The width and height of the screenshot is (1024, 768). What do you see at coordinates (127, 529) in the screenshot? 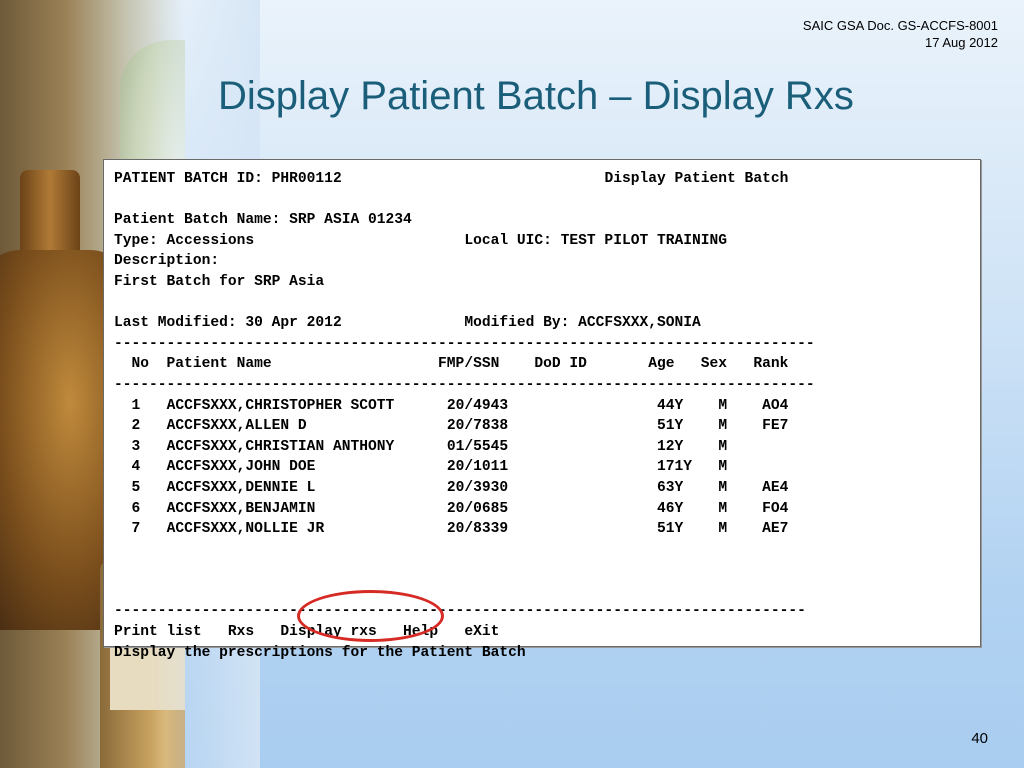
I see `row-no: 7` at bounding box center [127, 529].